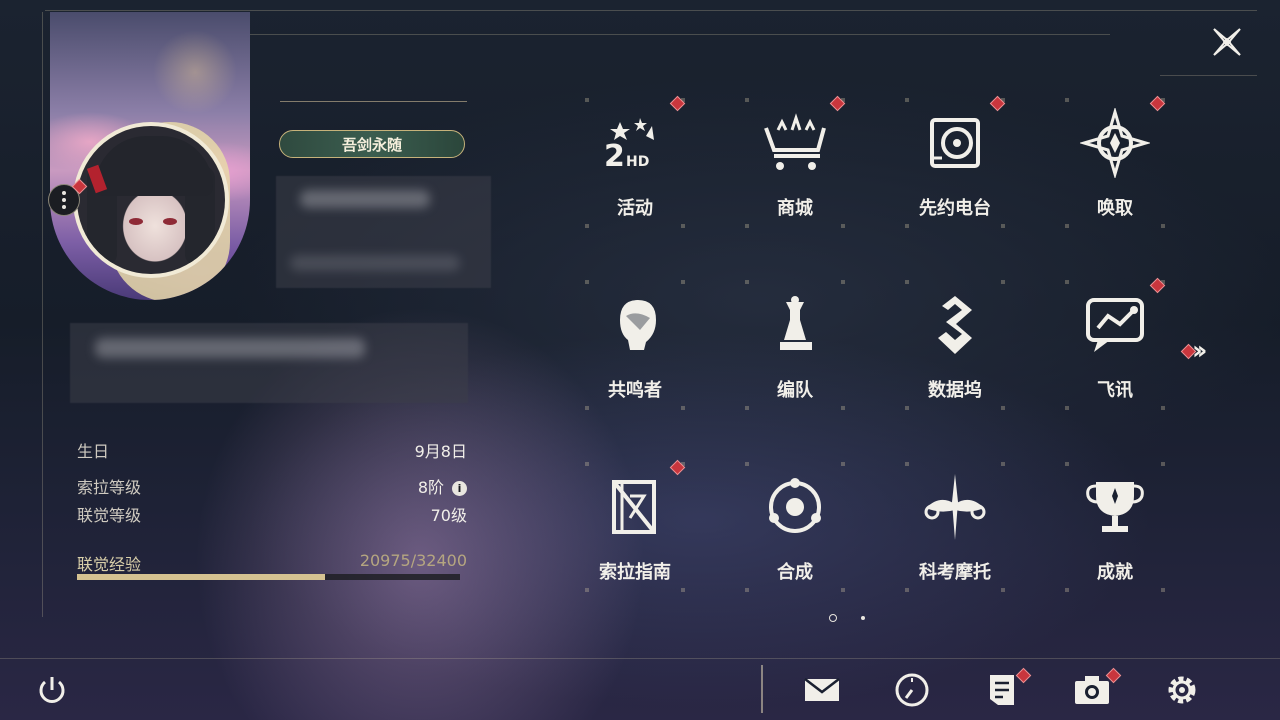 The image size is (1280, 720). Describe the element at coordinates (1115, 507) in the screenshot. I see `trophy-icon` at that location.